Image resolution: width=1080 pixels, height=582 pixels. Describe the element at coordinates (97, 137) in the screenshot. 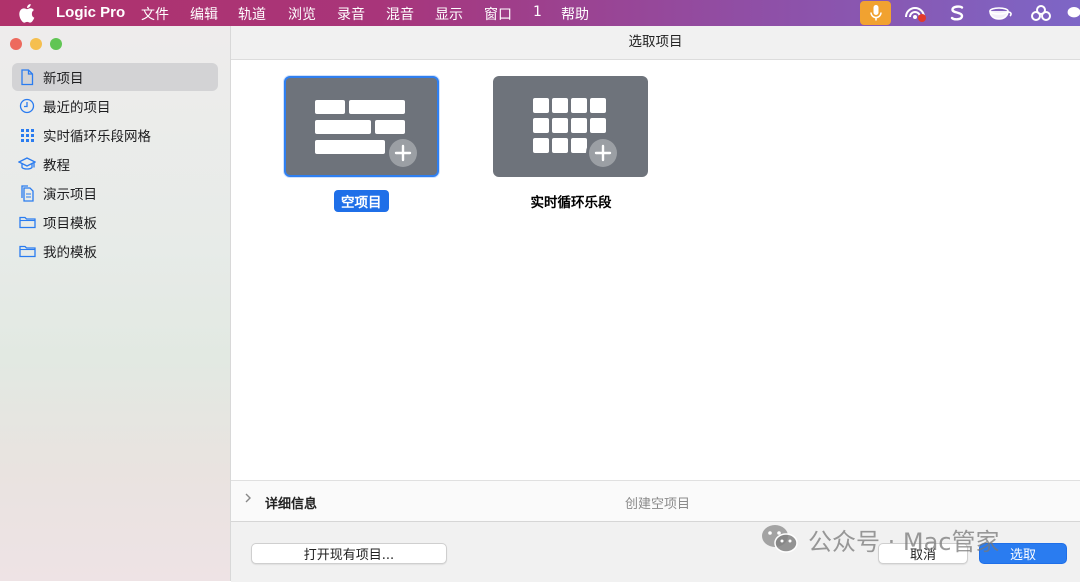

I see `sidebar-item-label: 实时循环乐段网格` at that location.